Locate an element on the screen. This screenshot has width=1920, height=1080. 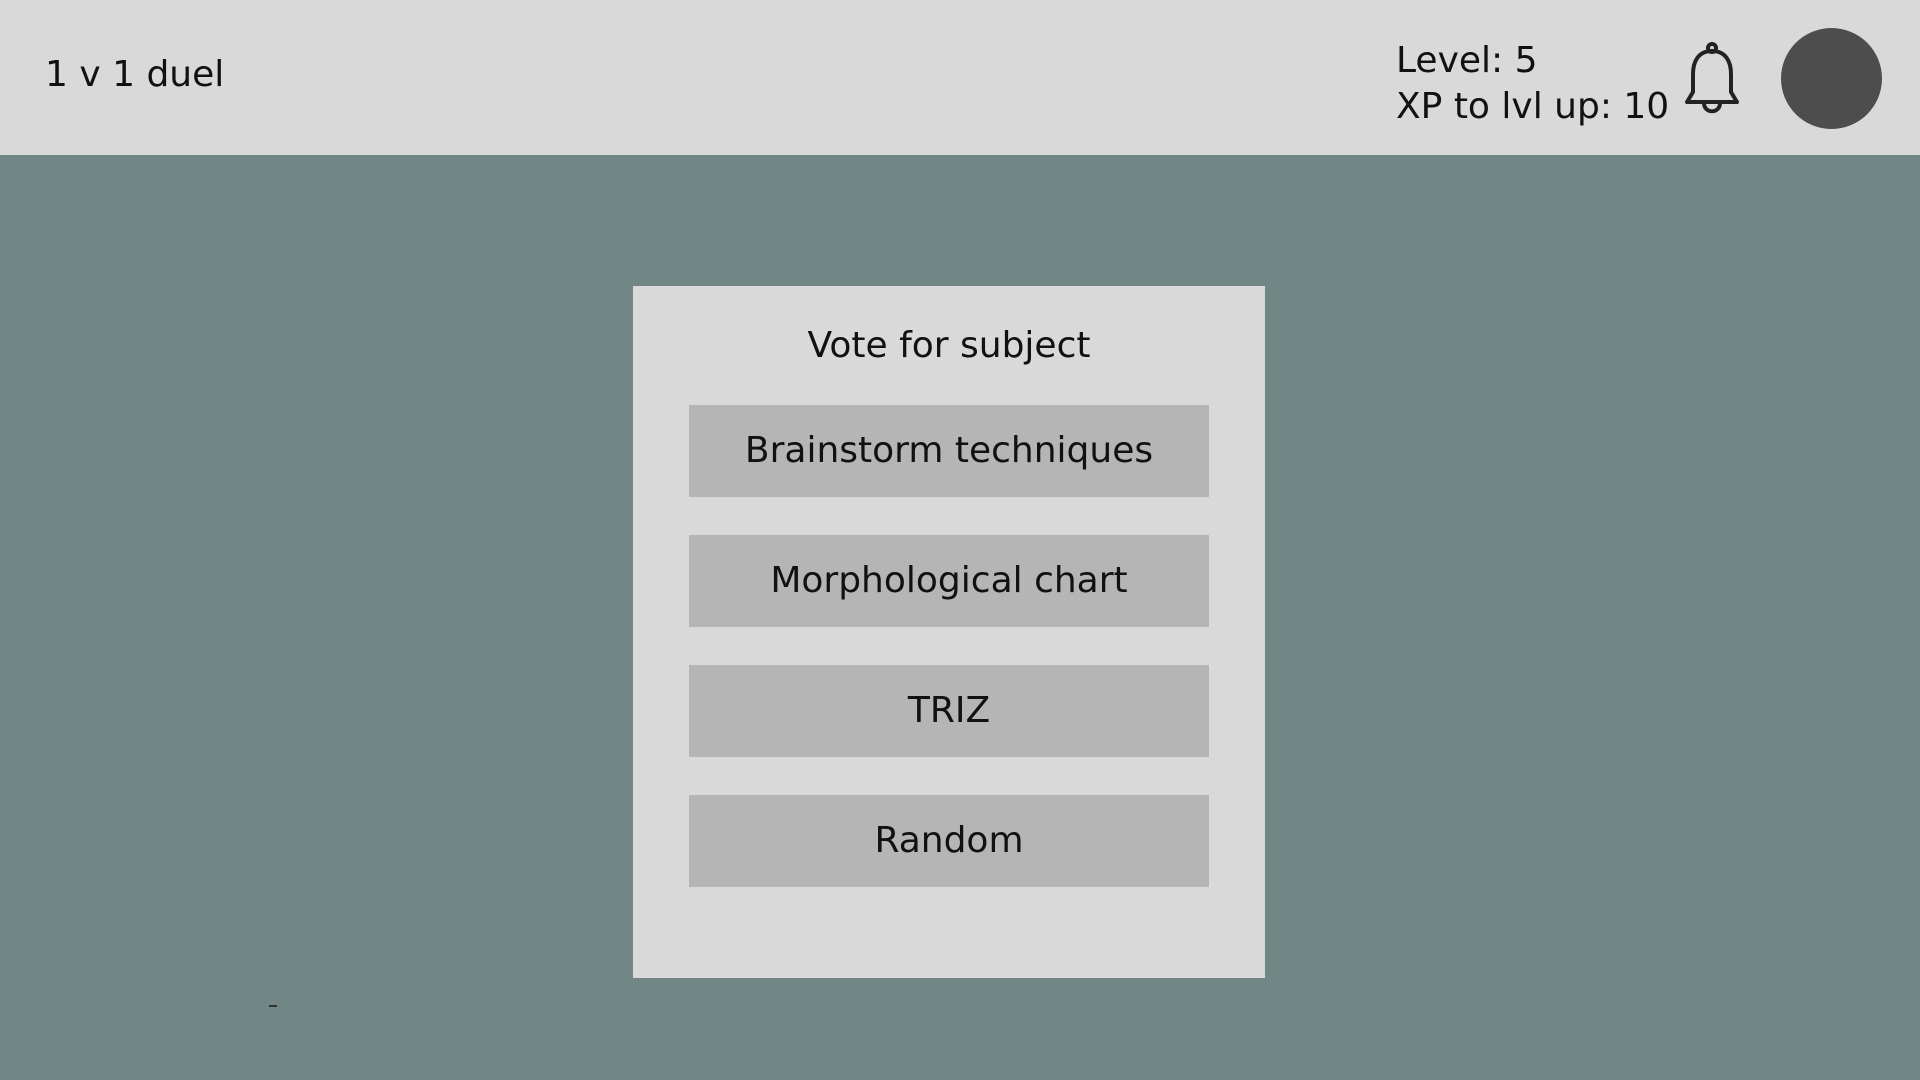
bell-icon is located at coordinates (1712, 80).